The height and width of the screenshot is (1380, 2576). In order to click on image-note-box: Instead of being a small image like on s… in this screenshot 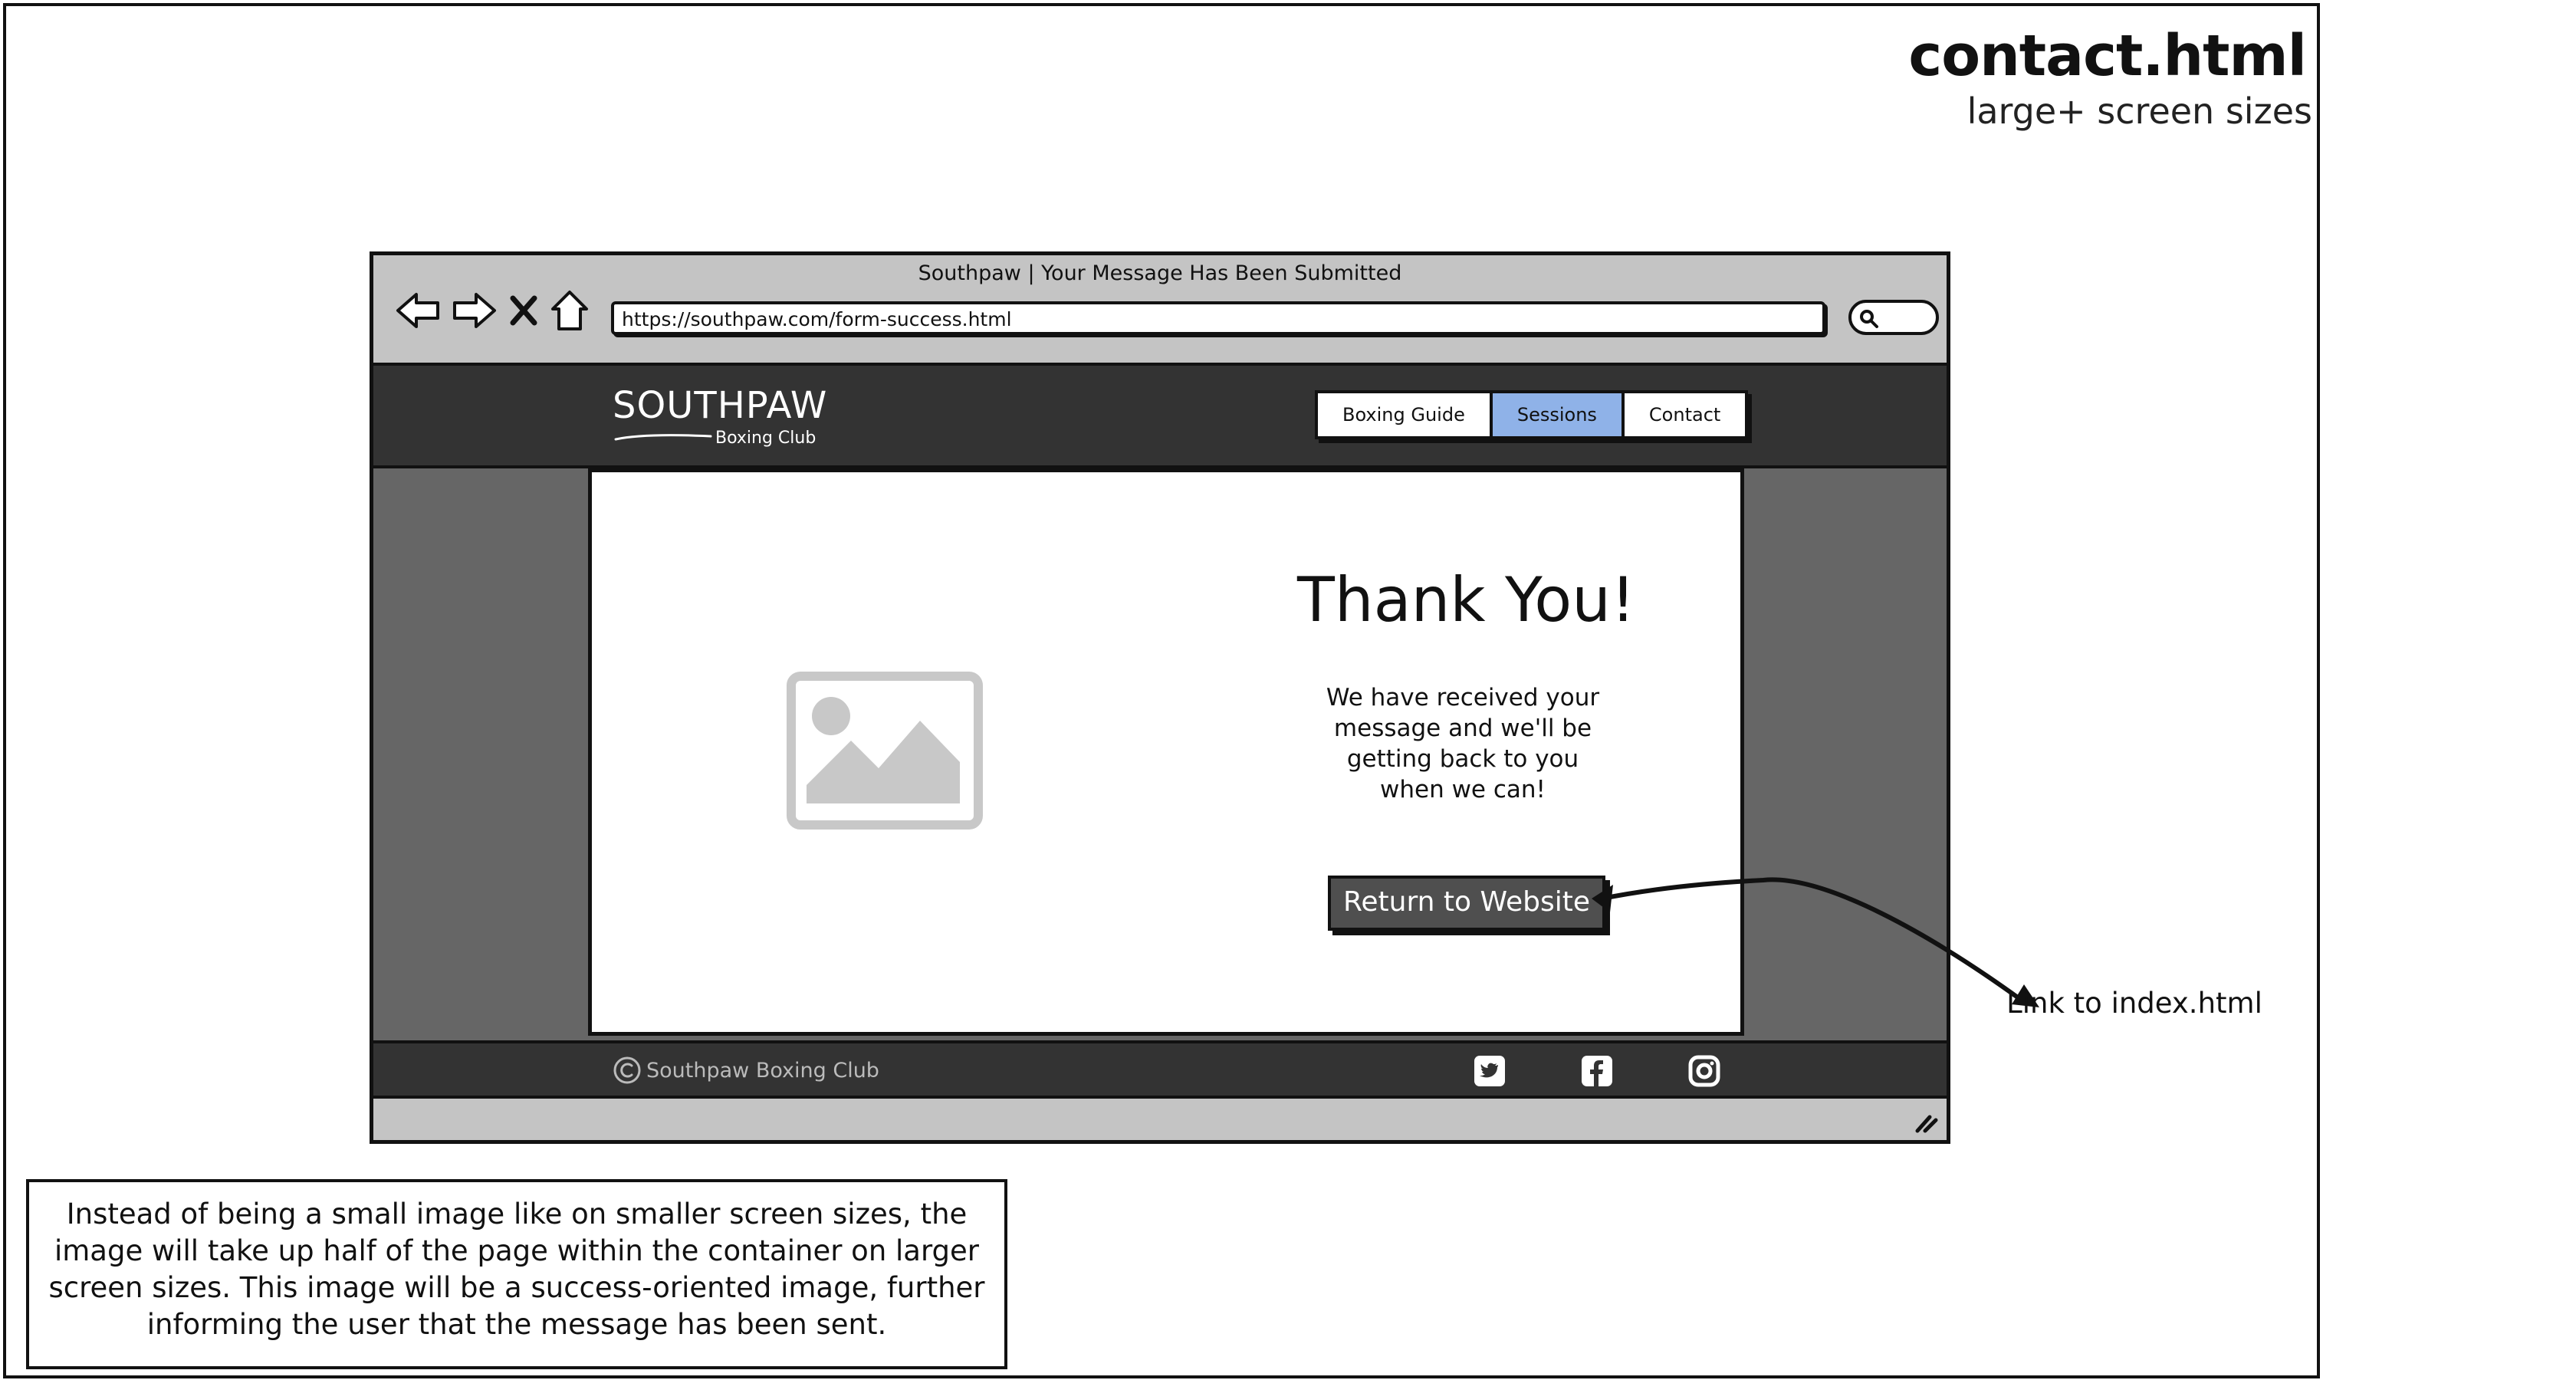, I will do `click(516, 1274)`.